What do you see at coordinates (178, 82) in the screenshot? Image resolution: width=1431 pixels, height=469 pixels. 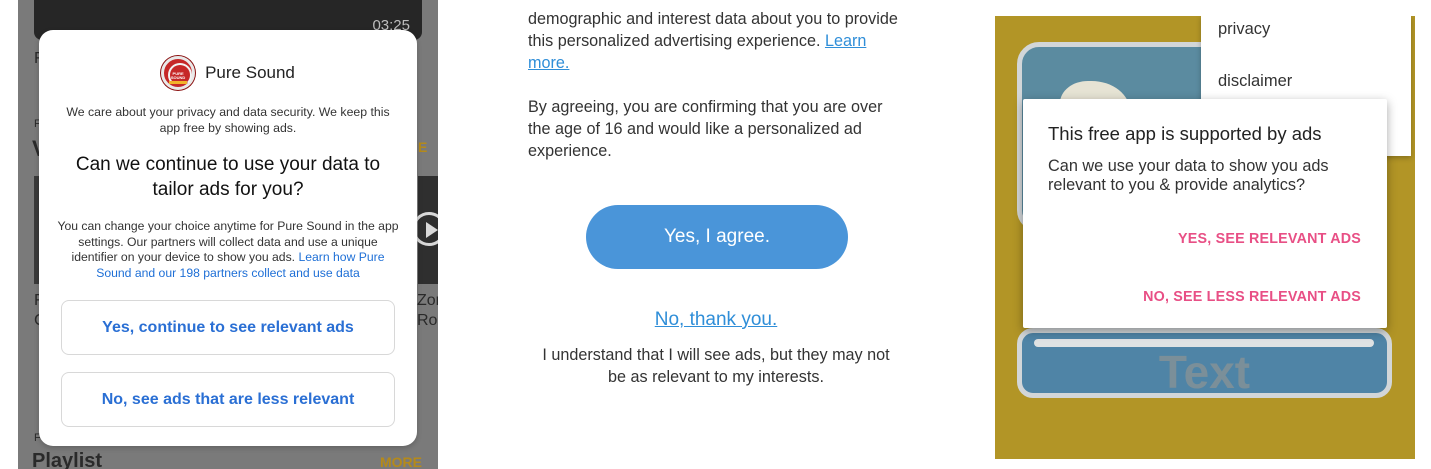 I see `logo-bar` at bounding box center [178, 82].